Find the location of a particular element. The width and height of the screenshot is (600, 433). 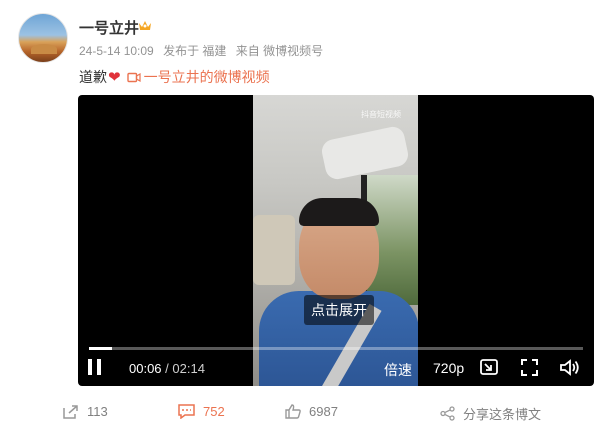

repost-button: 113 is located at coordinates (85, 411).